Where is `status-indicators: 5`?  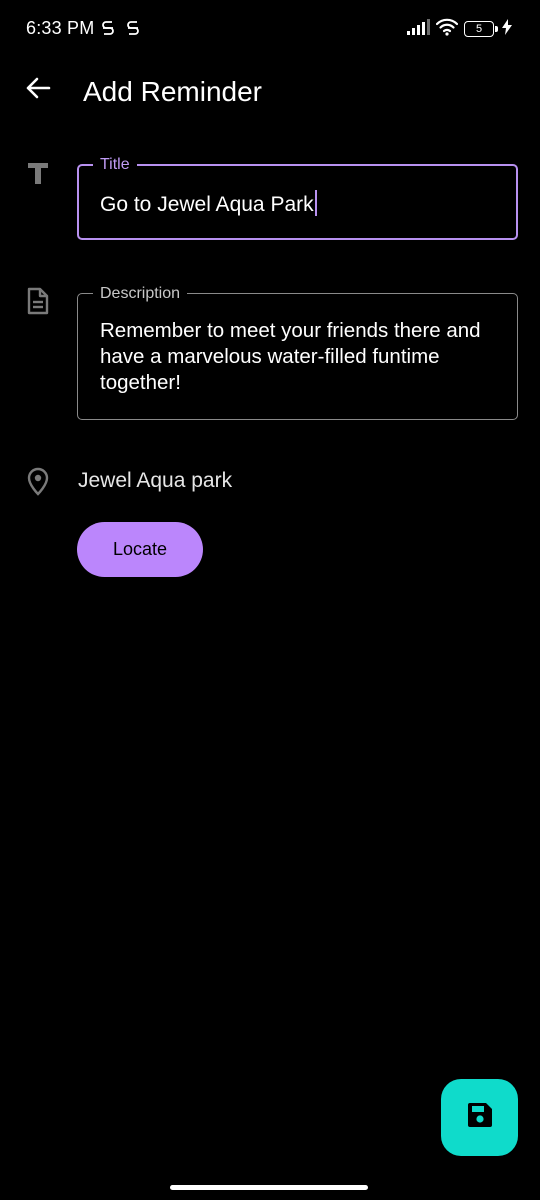
status-indicators: 5 is located at coordinates (459, 29).